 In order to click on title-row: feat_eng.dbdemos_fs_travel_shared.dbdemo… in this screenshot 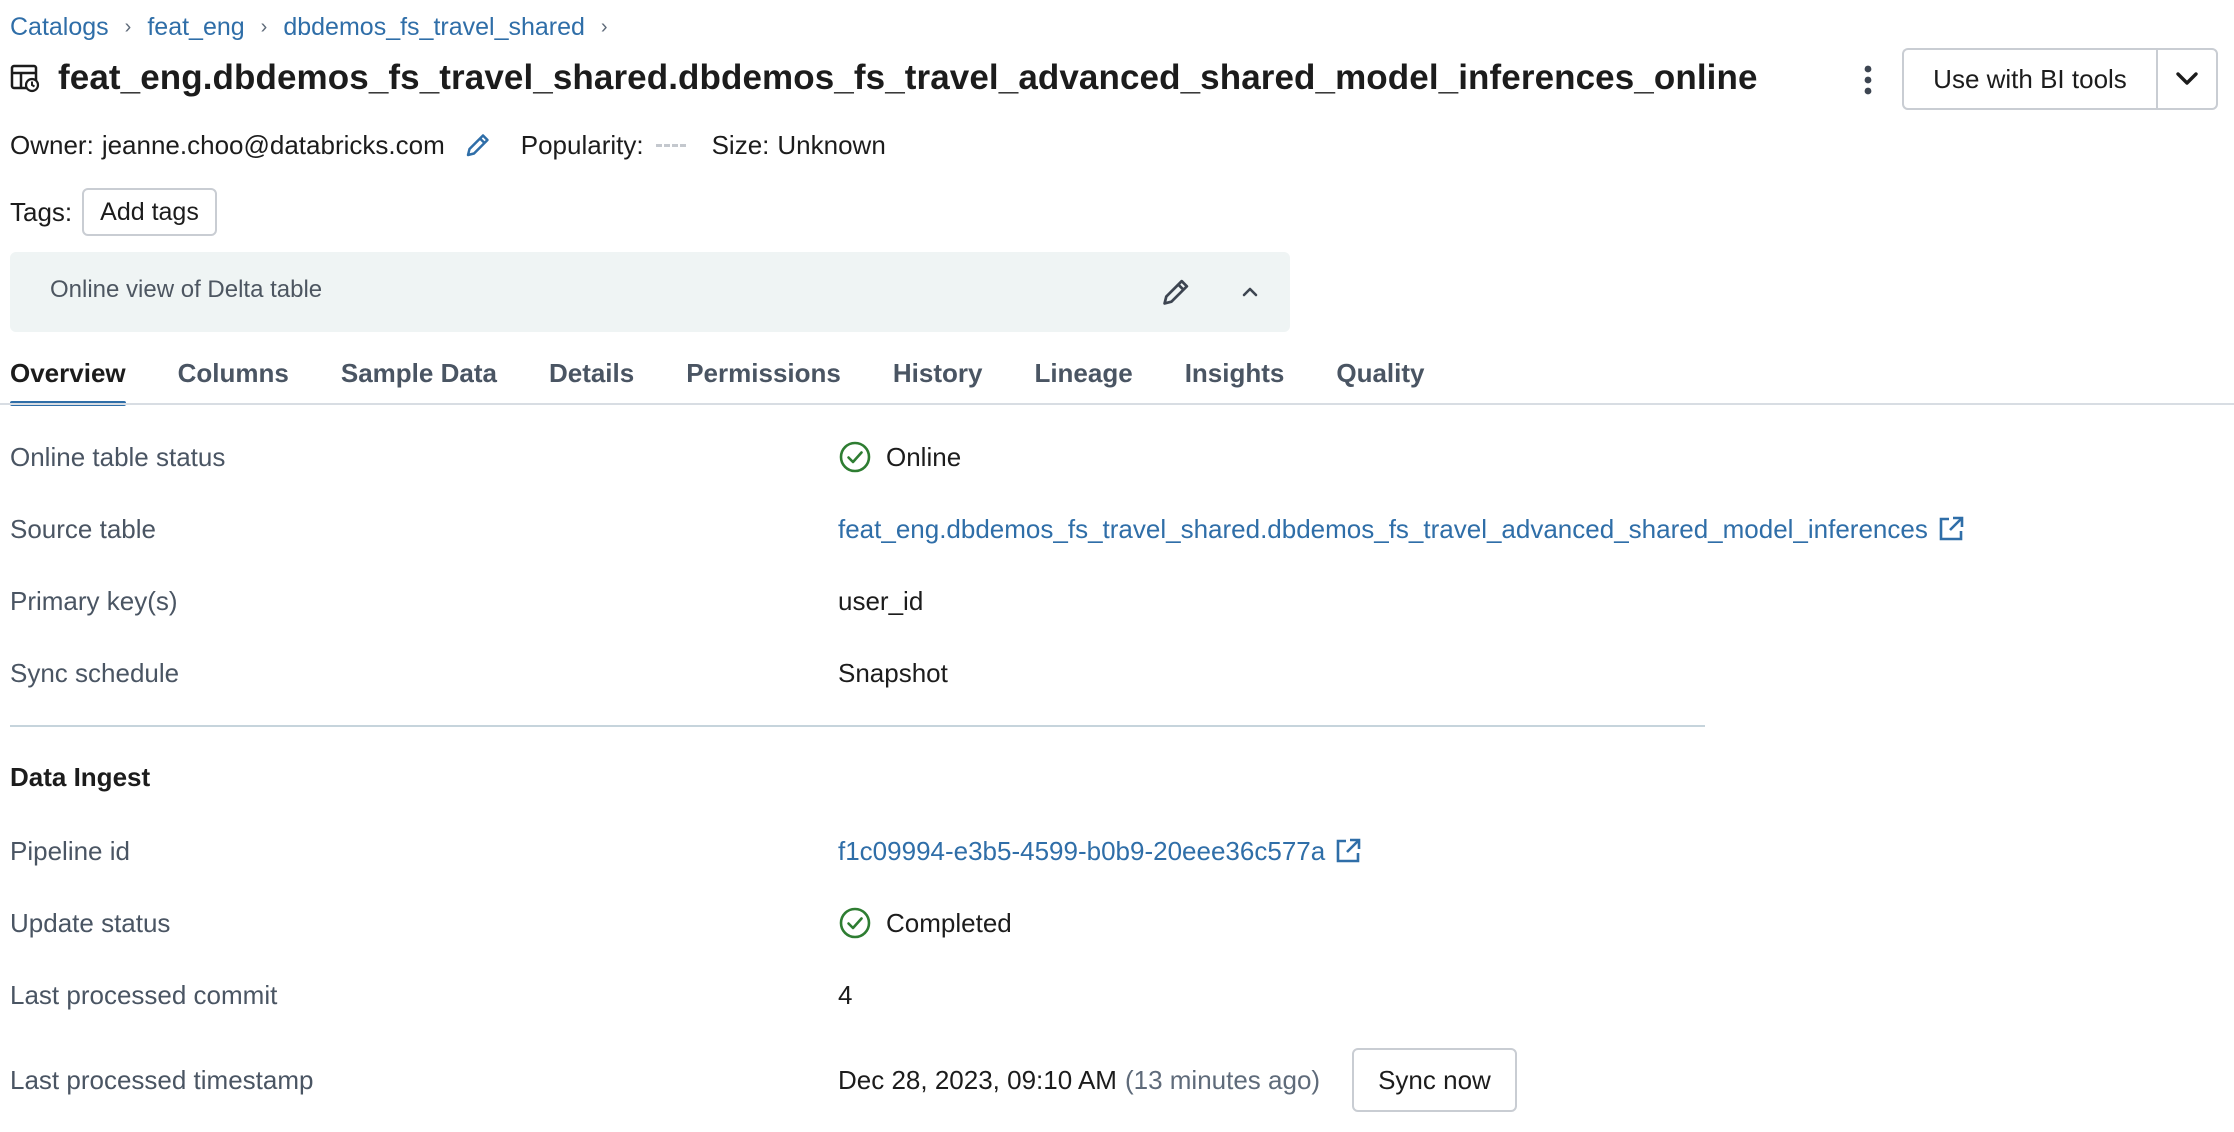, I will do `click(884, 78)`.